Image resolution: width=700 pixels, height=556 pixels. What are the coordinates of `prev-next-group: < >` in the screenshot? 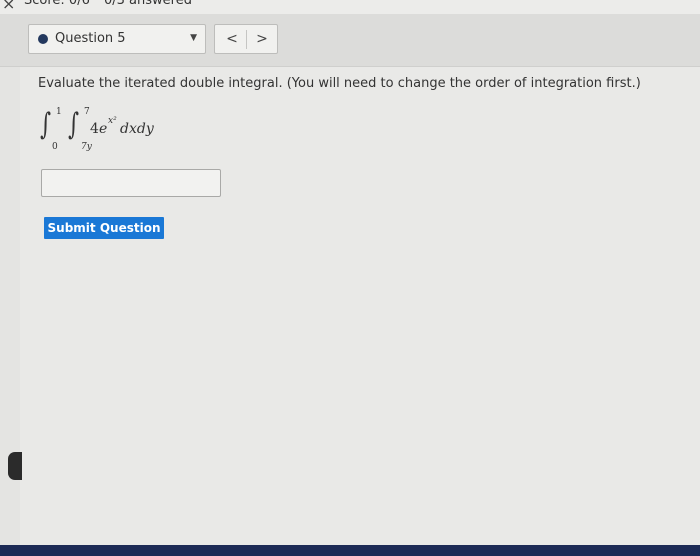 It's located at (246, 39).